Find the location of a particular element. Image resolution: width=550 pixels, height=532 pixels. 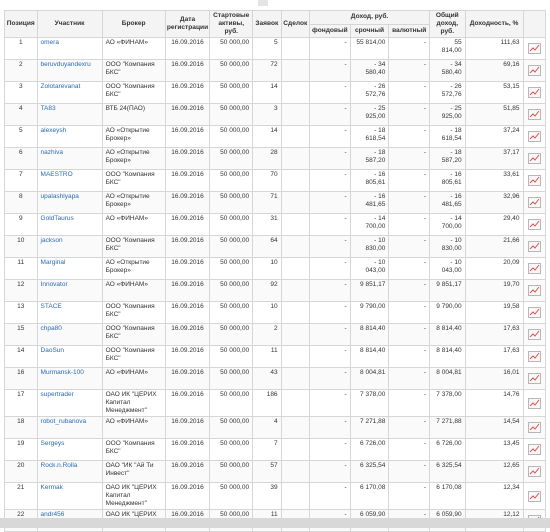

header-participant: Участник is located at coordinates (69, 24).